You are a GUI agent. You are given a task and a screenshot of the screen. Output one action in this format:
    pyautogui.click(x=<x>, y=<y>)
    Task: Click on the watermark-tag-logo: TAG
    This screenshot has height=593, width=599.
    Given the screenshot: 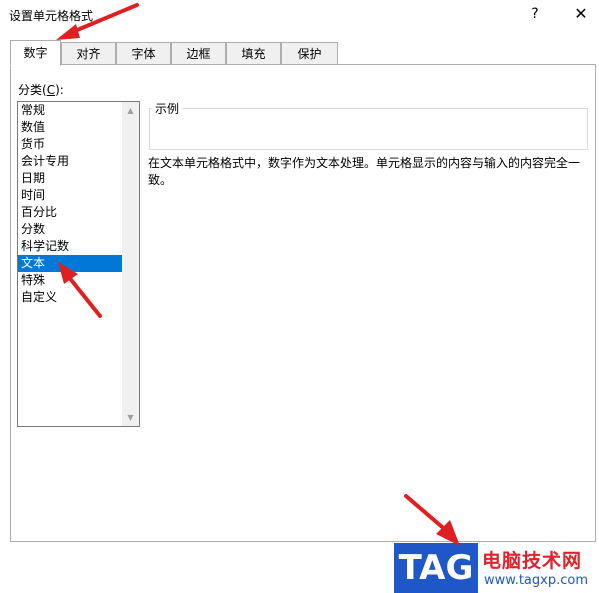 What is the action you would take?
    pyautogui.click(x=436, y=568)
    